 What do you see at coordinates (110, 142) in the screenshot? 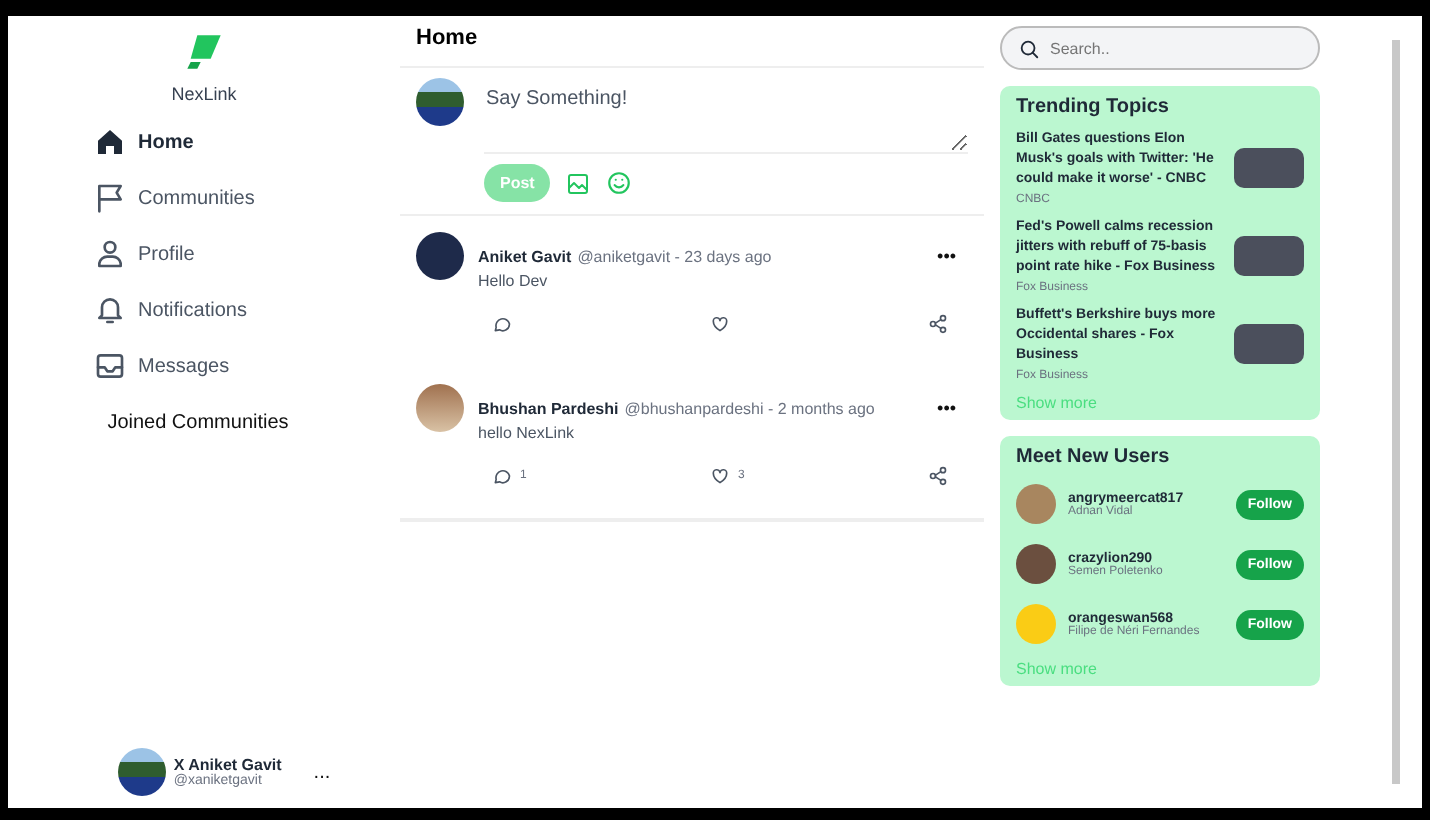
I see `home-icon` at bounding box center [110, 142].